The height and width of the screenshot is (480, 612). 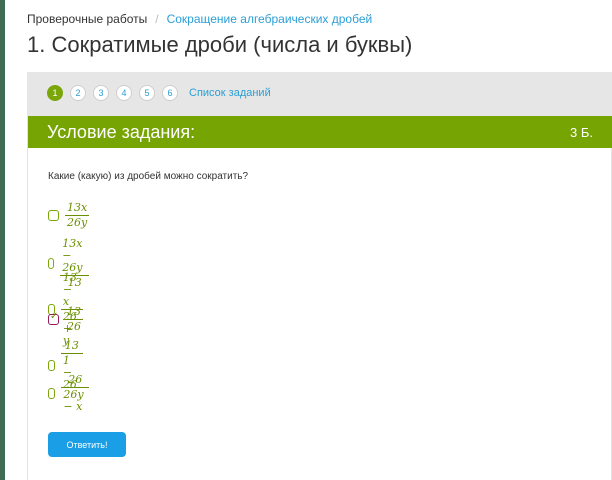 I want to click on answer-option: 26 26y − x, so click(x=69, y=393).